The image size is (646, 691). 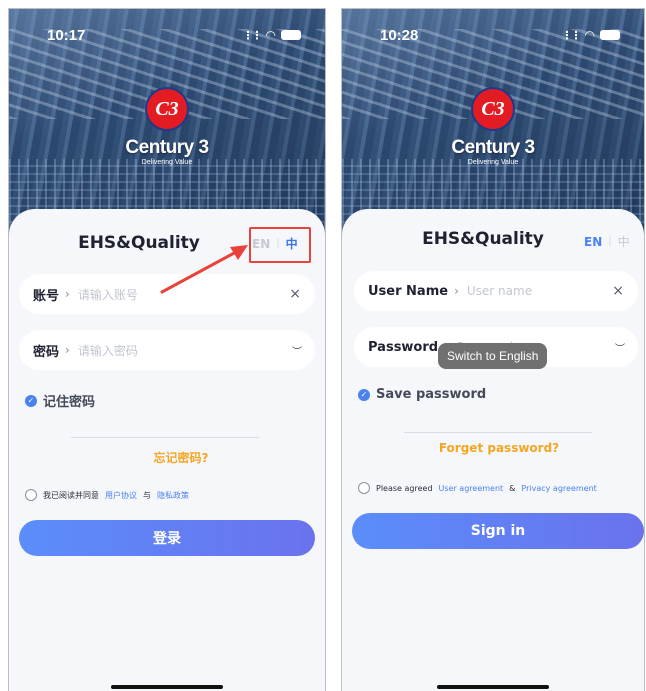 I want to click on password-label: 密码, so click(x=46, y=352).